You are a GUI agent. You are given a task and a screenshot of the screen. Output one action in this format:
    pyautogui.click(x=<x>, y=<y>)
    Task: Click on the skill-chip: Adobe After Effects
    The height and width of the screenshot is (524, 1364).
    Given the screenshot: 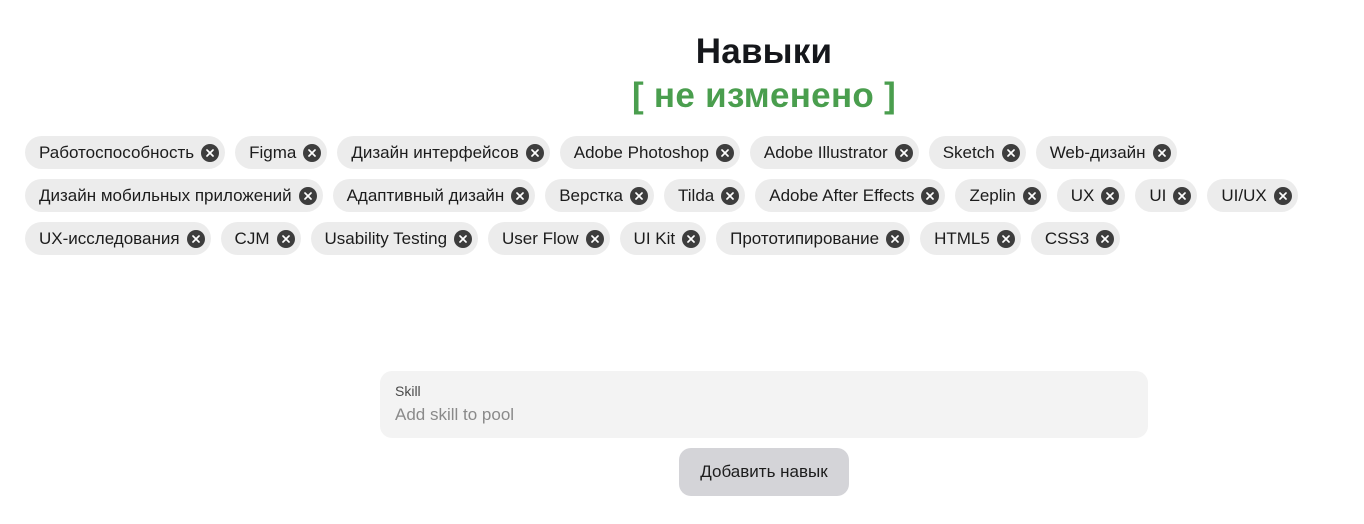 What is the action you would take?
    pyautogui.click(x=850, y=195)
    